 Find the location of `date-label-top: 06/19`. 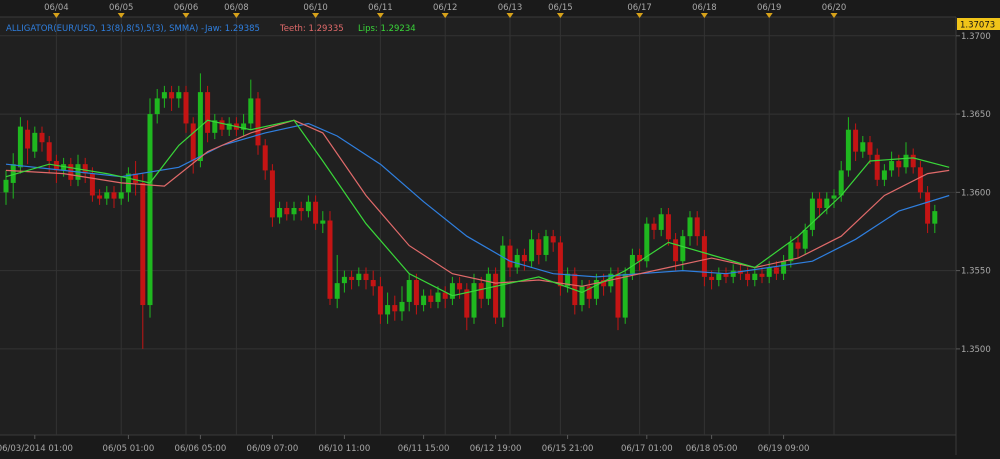

date-label-top: 06/19 is located at coordinates (769, 8).